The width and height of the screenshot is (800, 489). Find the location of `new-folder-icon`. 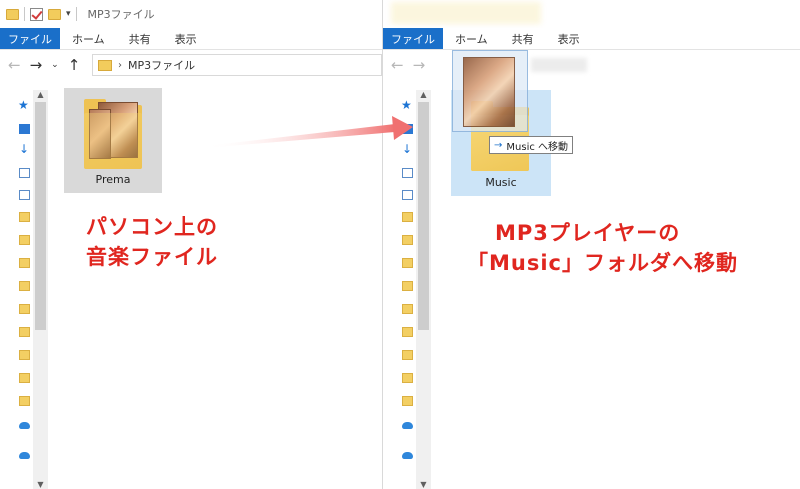

new-folder-icon is located at coordinates (54, 14).